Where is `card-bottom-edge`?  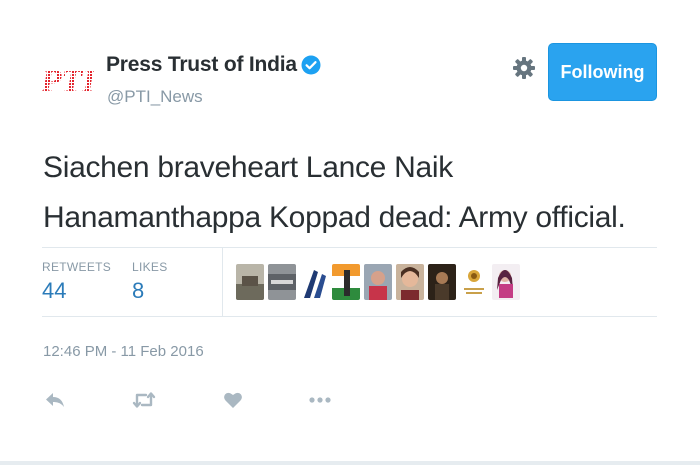 card-bottom-edge is located at coordinates (350, 463).